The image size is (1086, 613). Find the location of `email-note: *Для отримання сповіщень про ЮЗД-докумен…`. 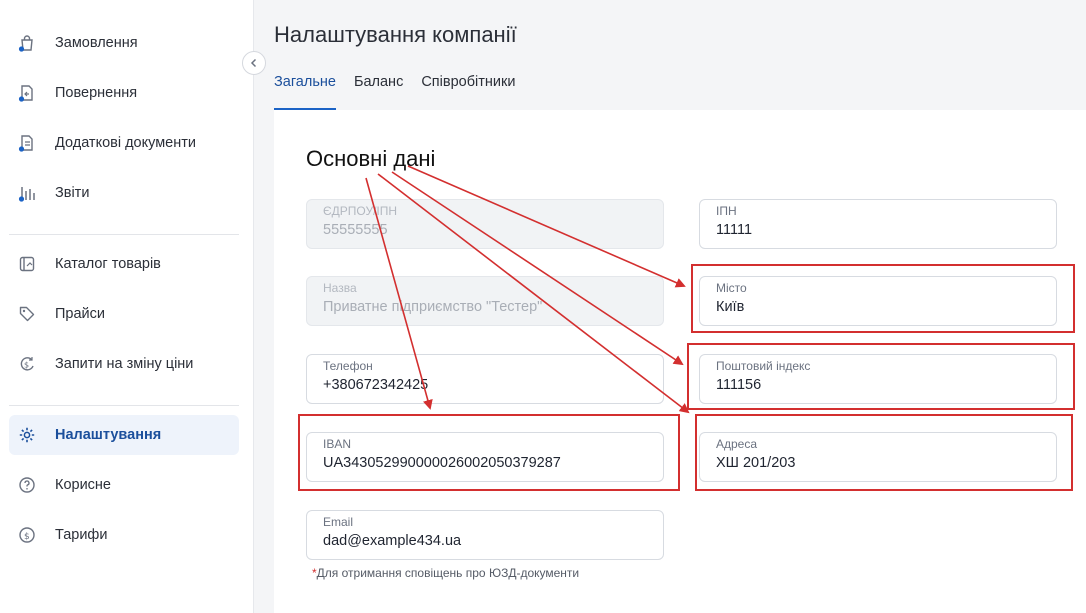

email-note: *Для отримання сповіщень про ЮЗД-докумен… is located at coordinates (445, 573).